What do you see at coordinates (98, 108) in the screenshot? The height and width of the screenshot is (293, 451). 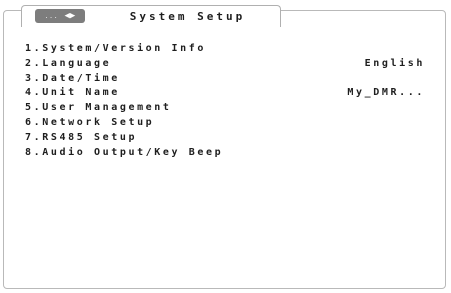 I see `menu-item-label: 5.User Management` at bounding box center [98, 108].